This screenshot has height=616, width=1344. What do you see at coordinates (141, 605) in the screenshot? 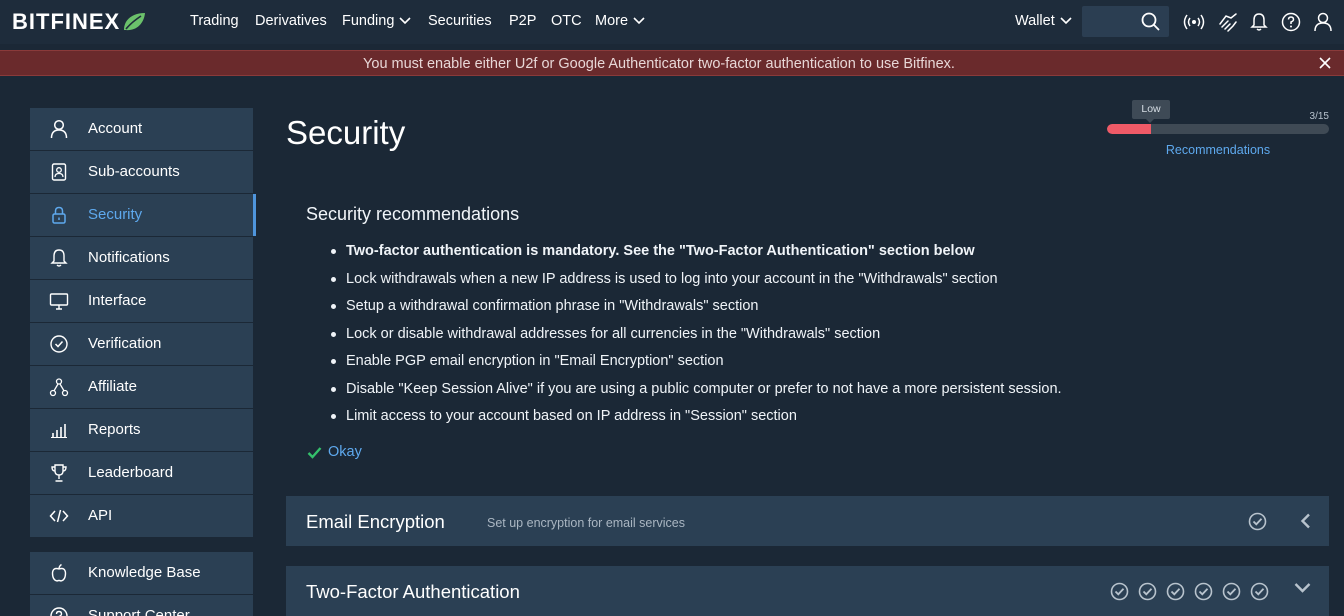
I see `sidebar-item-support-center: Support Center` at bounding box center [141, 605].